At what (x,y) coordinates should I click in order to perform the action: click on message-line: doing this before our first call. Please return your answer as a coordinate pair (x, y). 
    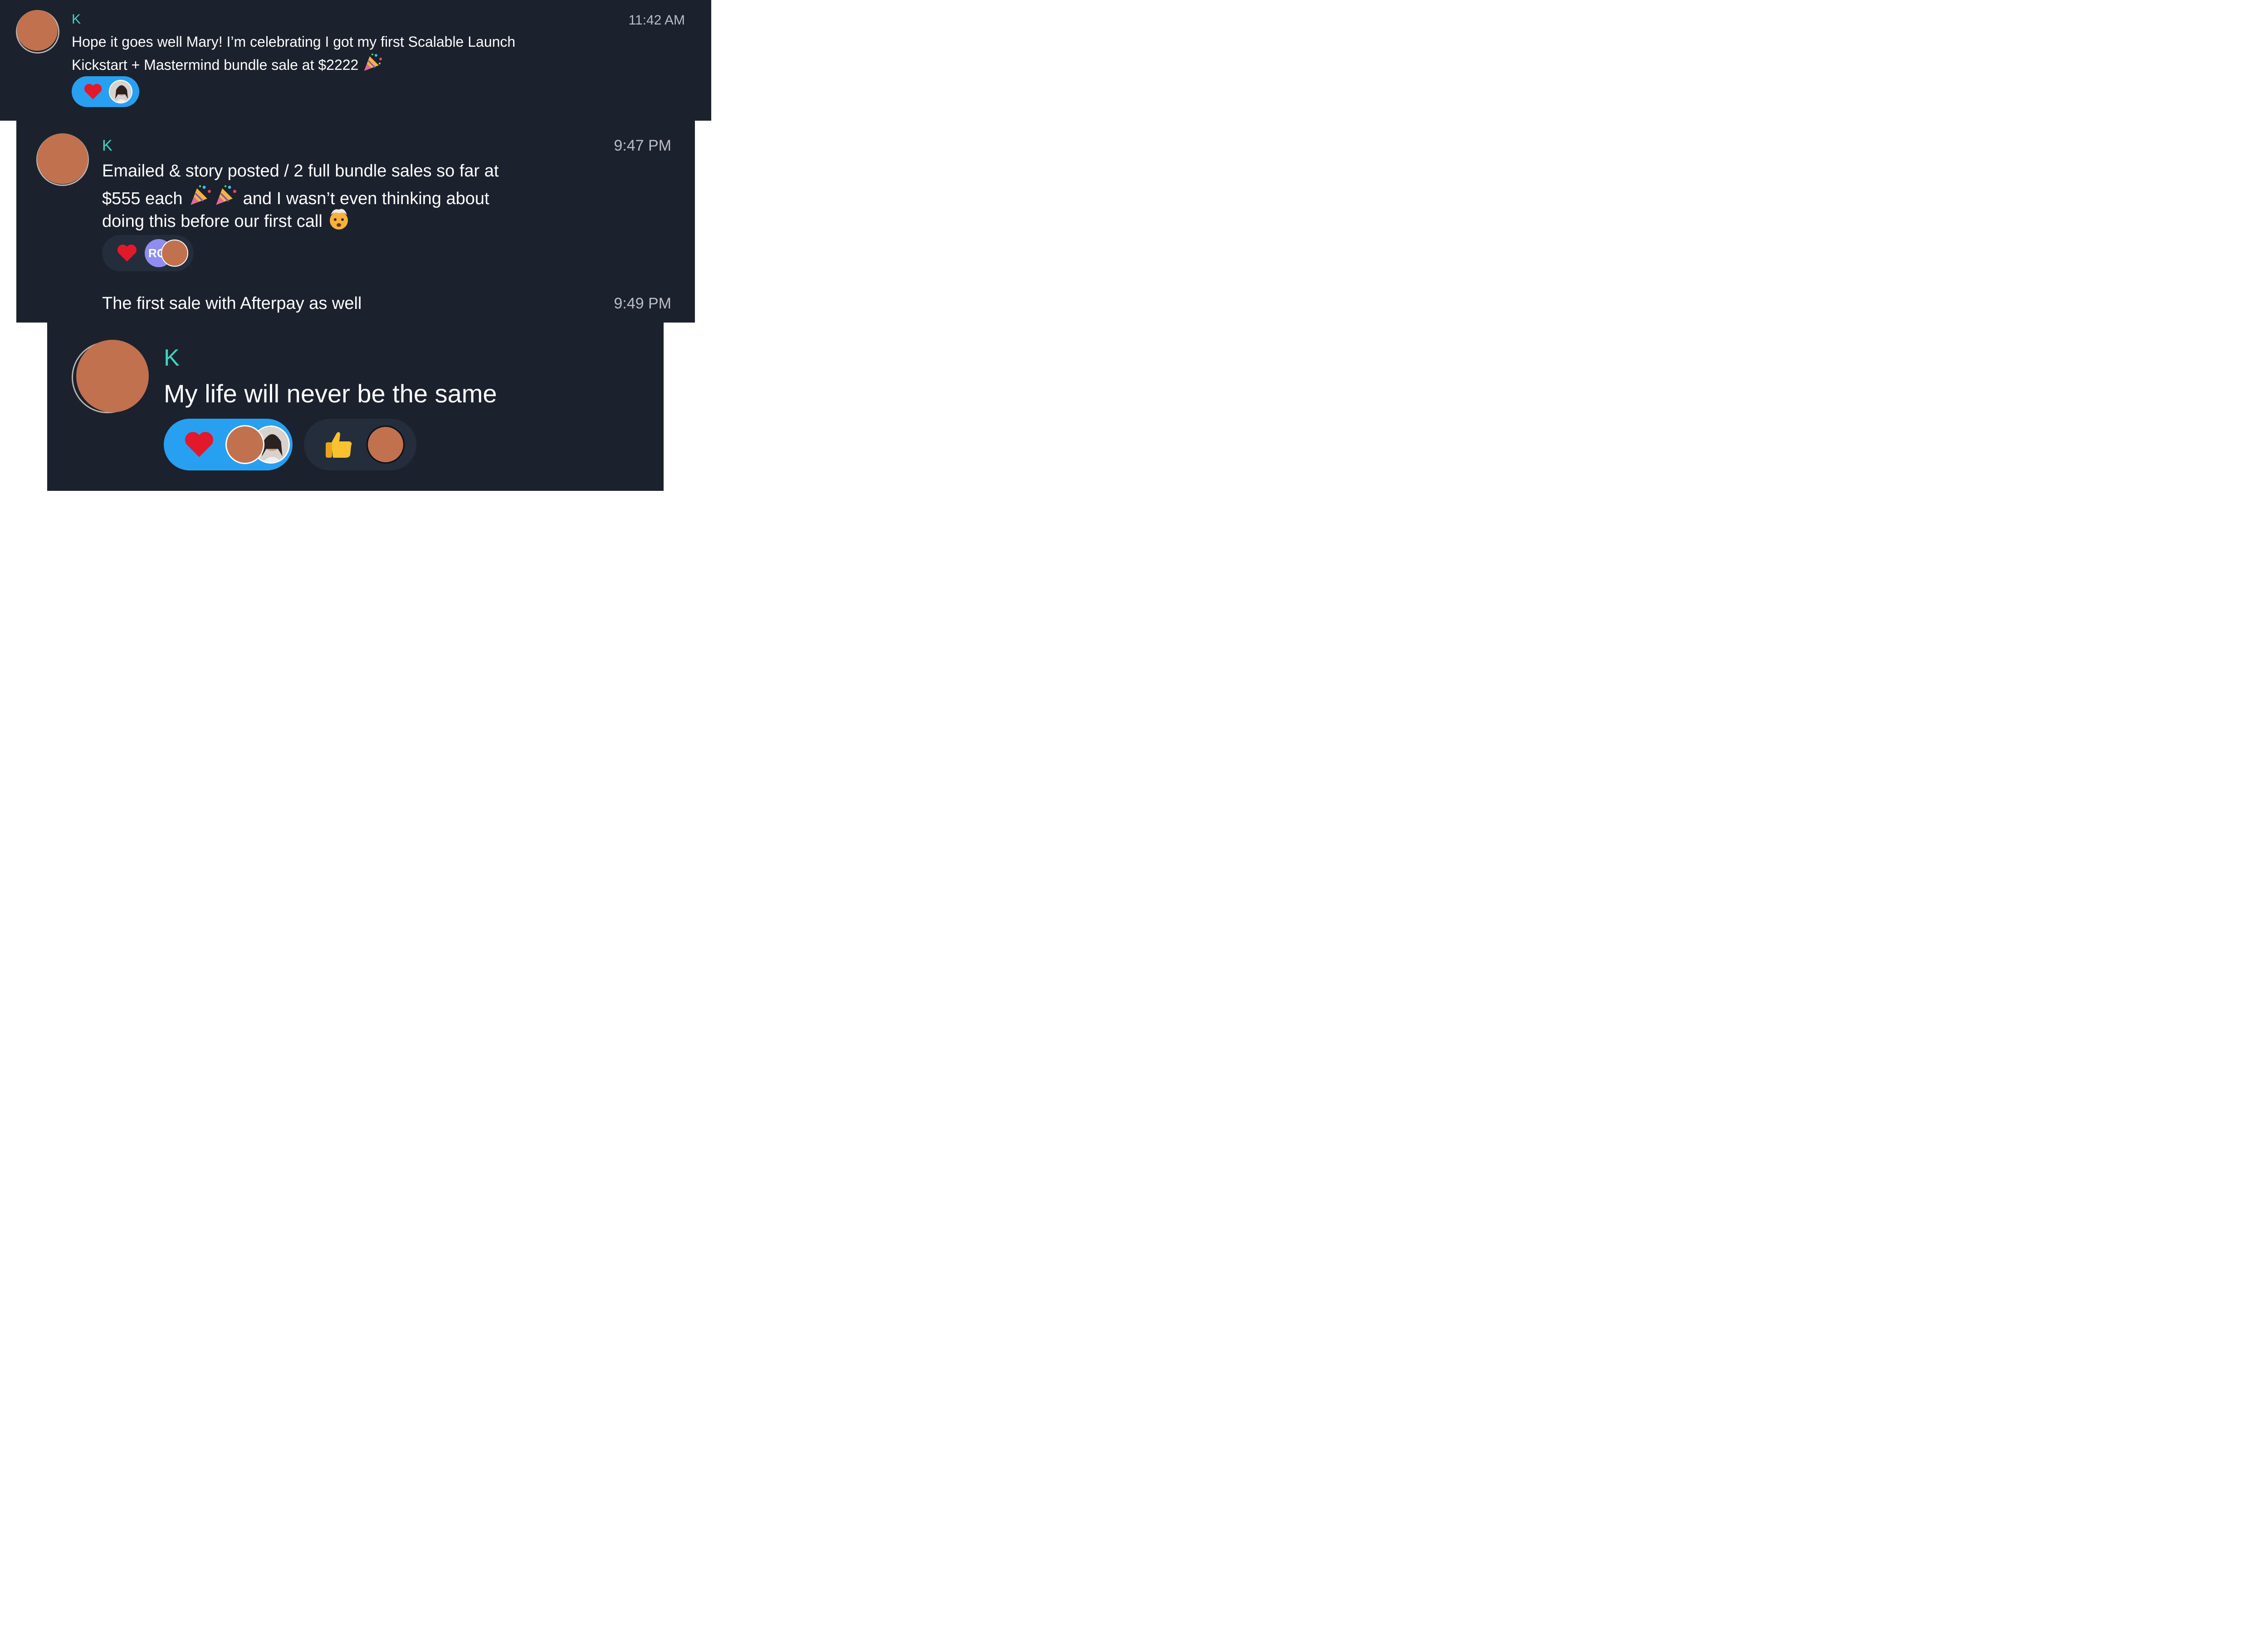
    Looking at the image, I should click on (227, 219).